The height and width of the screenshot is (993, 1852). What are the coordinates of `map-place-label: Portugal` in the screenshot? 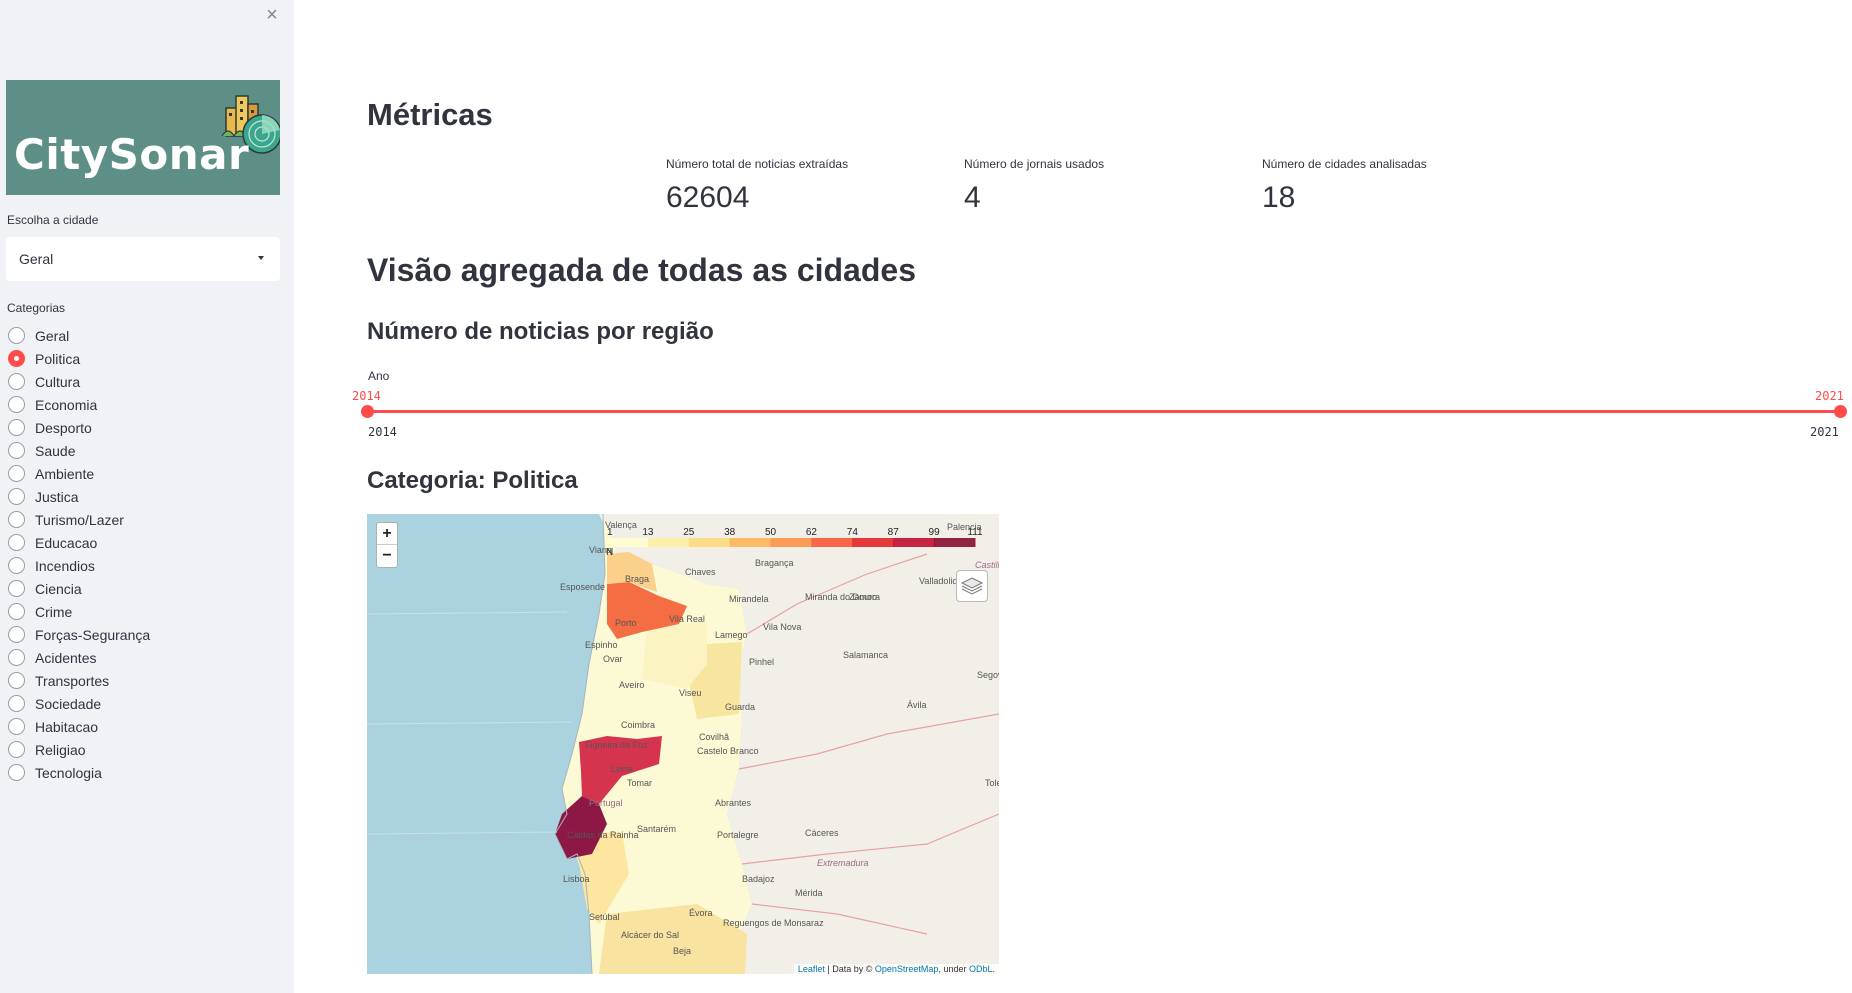 It's located at (606, 803).